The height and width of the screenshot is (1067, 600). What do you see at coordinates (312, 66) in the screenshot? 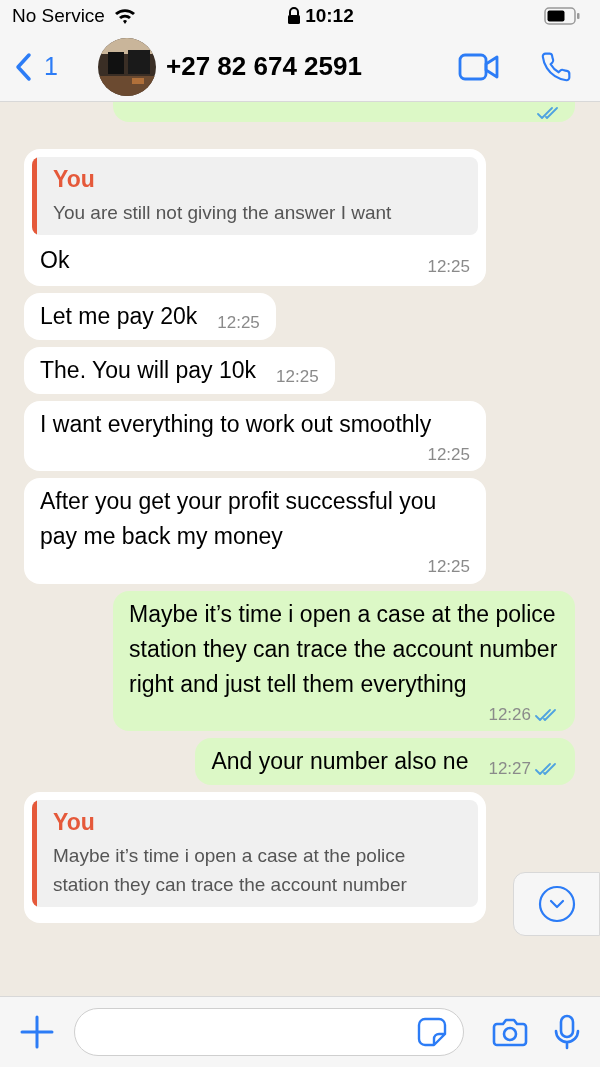
I see `contact-name: +27 82 674 2591` at bounding box center [312, 66].